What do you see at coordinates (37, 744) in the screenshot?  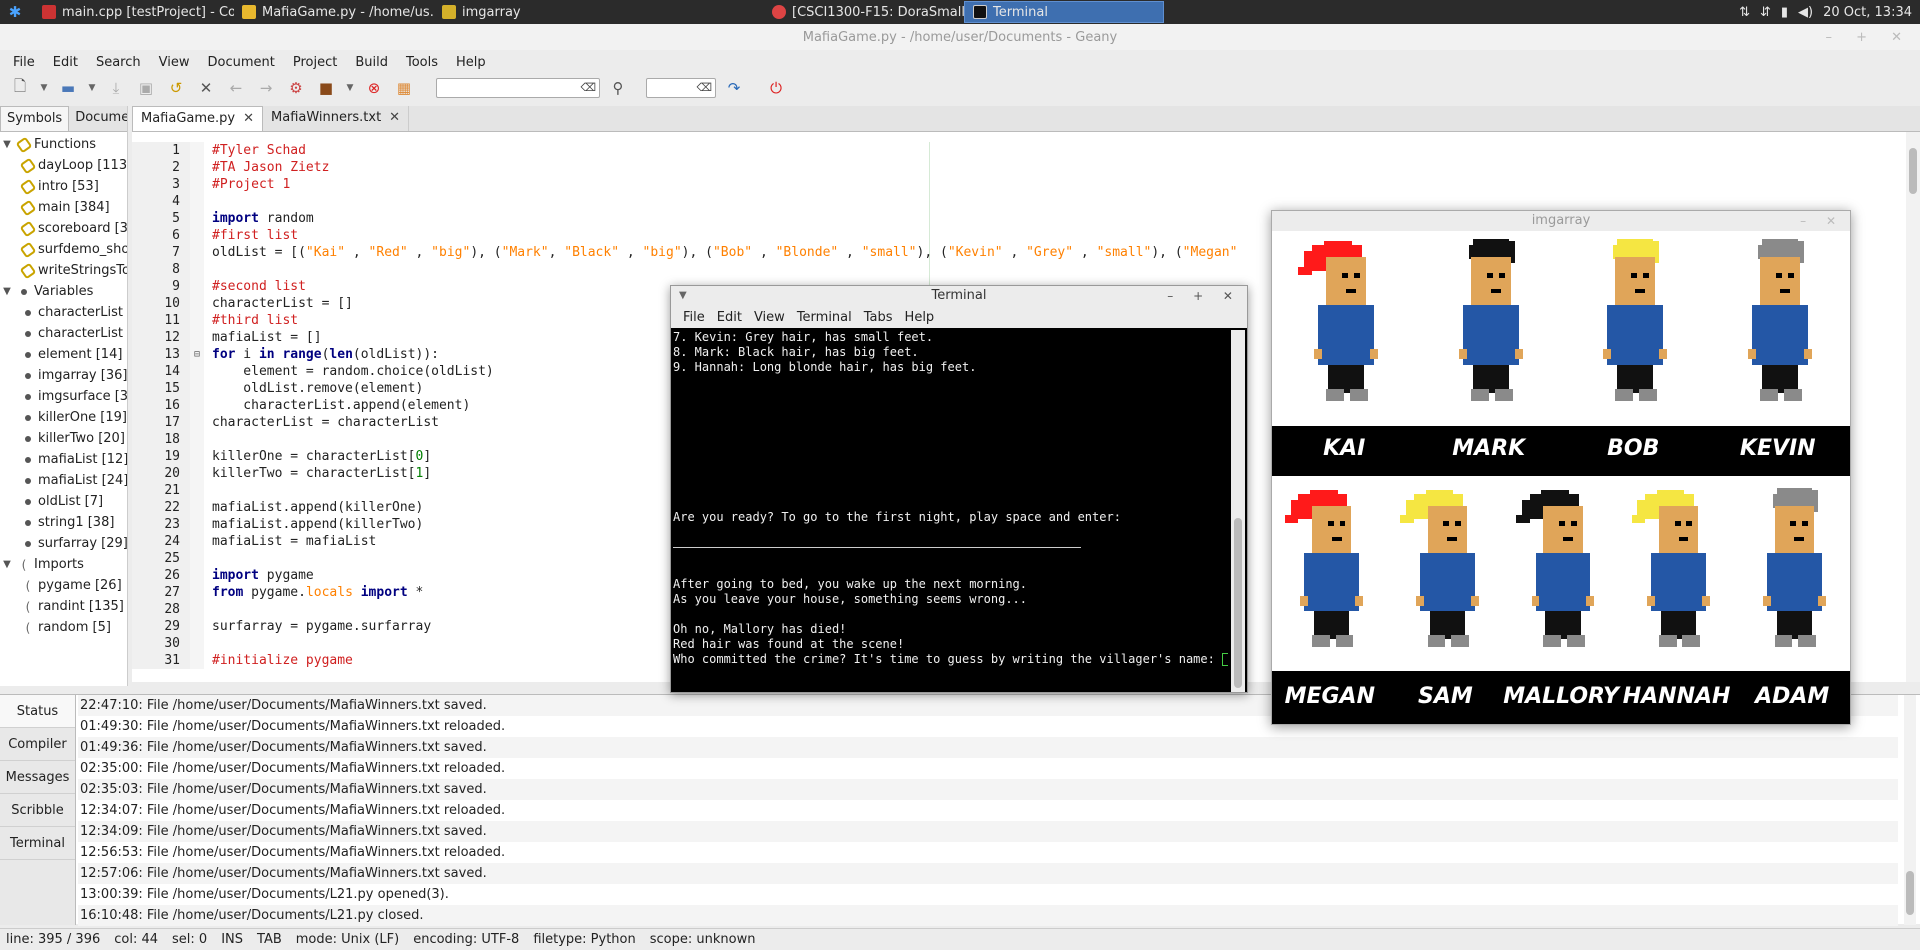 I see `tab-compiler: Compiler` at bounding box center [37, 744].